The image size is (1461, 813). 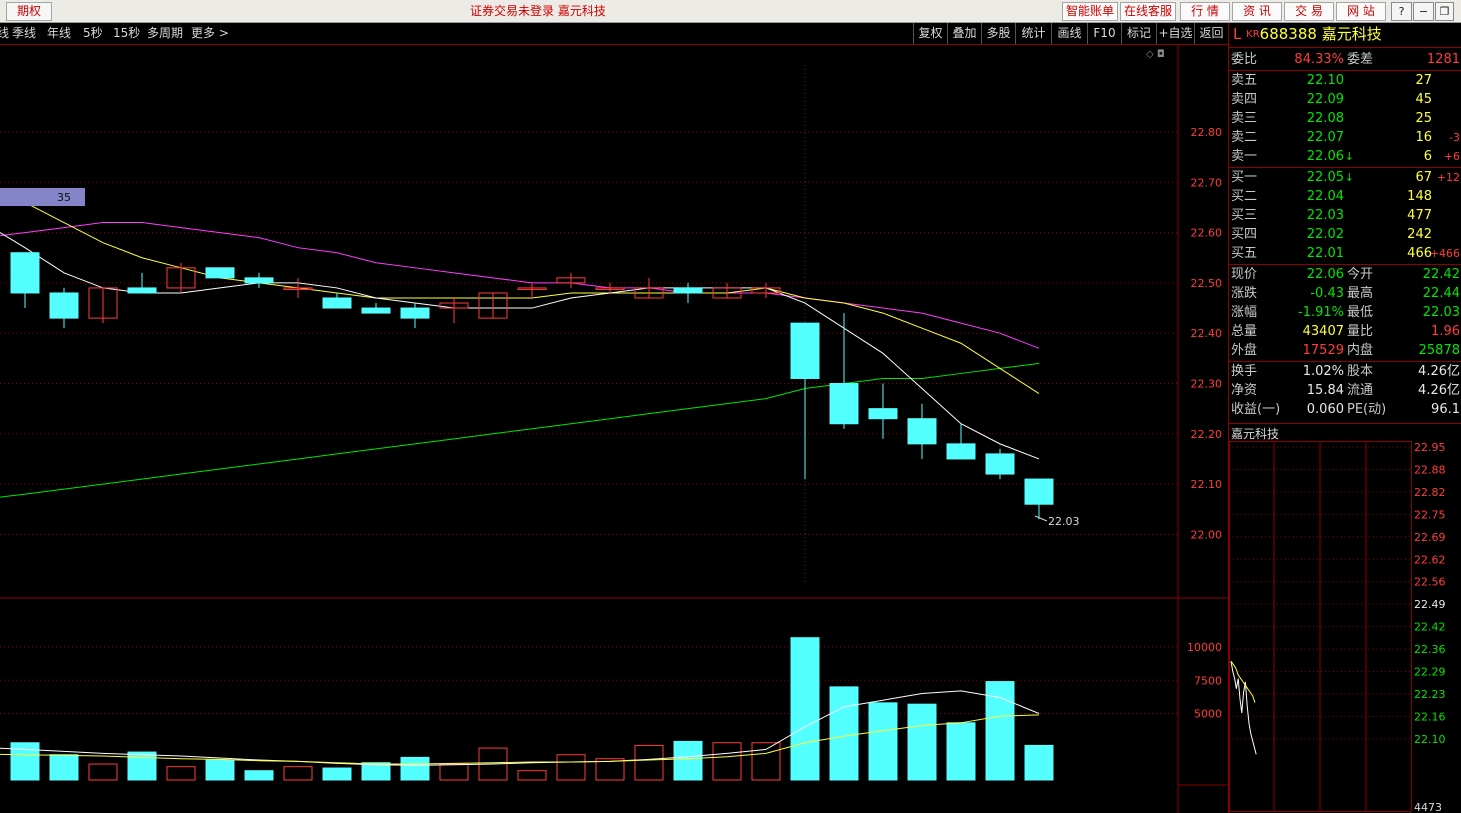 I want to click on price-axis-label: 22.70, so click(x=1207, y=182).